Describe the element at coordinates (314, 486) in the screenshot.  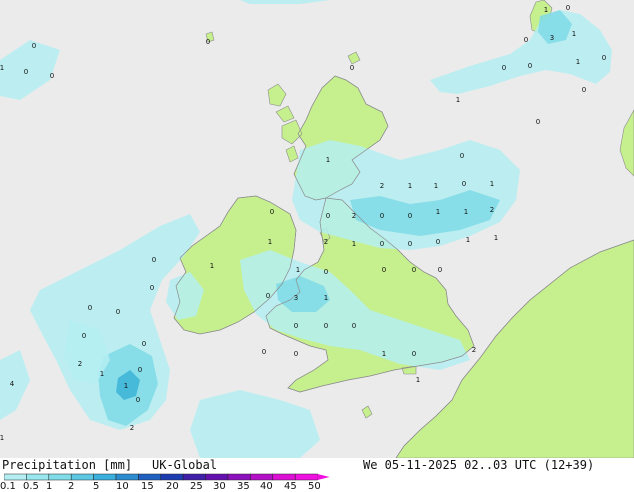
I see `colorbar-tick-label: 50` at that location.